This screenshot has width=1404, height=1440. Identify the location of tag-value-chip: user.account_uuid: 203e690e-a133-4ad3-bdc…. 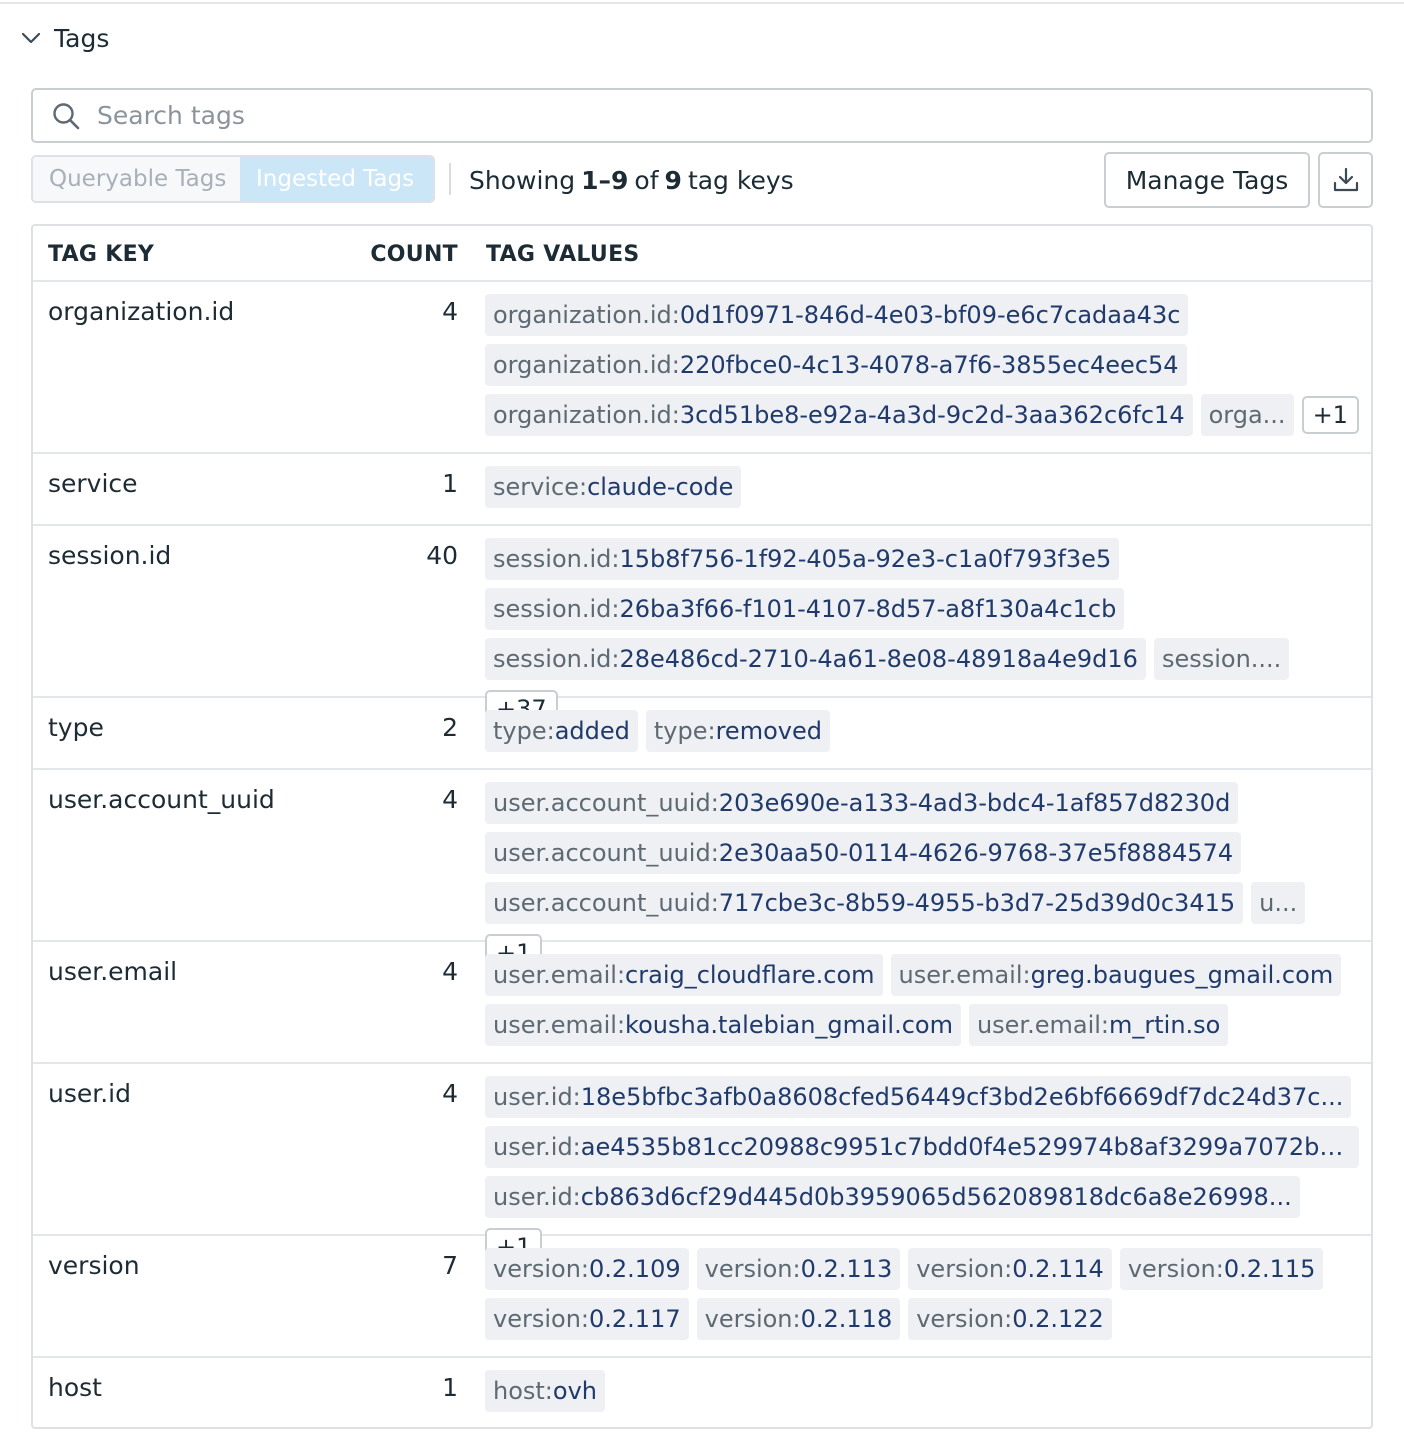
(862, 803).